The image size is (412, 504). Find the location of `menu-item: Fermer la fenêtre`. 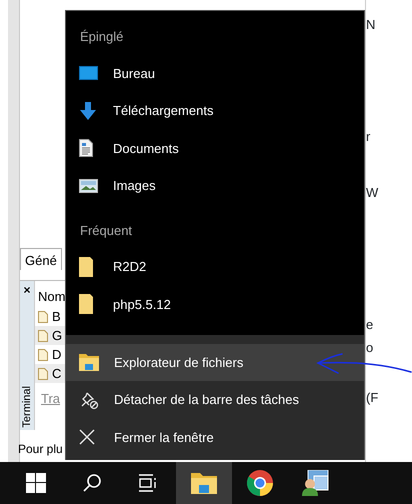

menu-item: Fermer la fenêtre is located at coordinates (215, 437).